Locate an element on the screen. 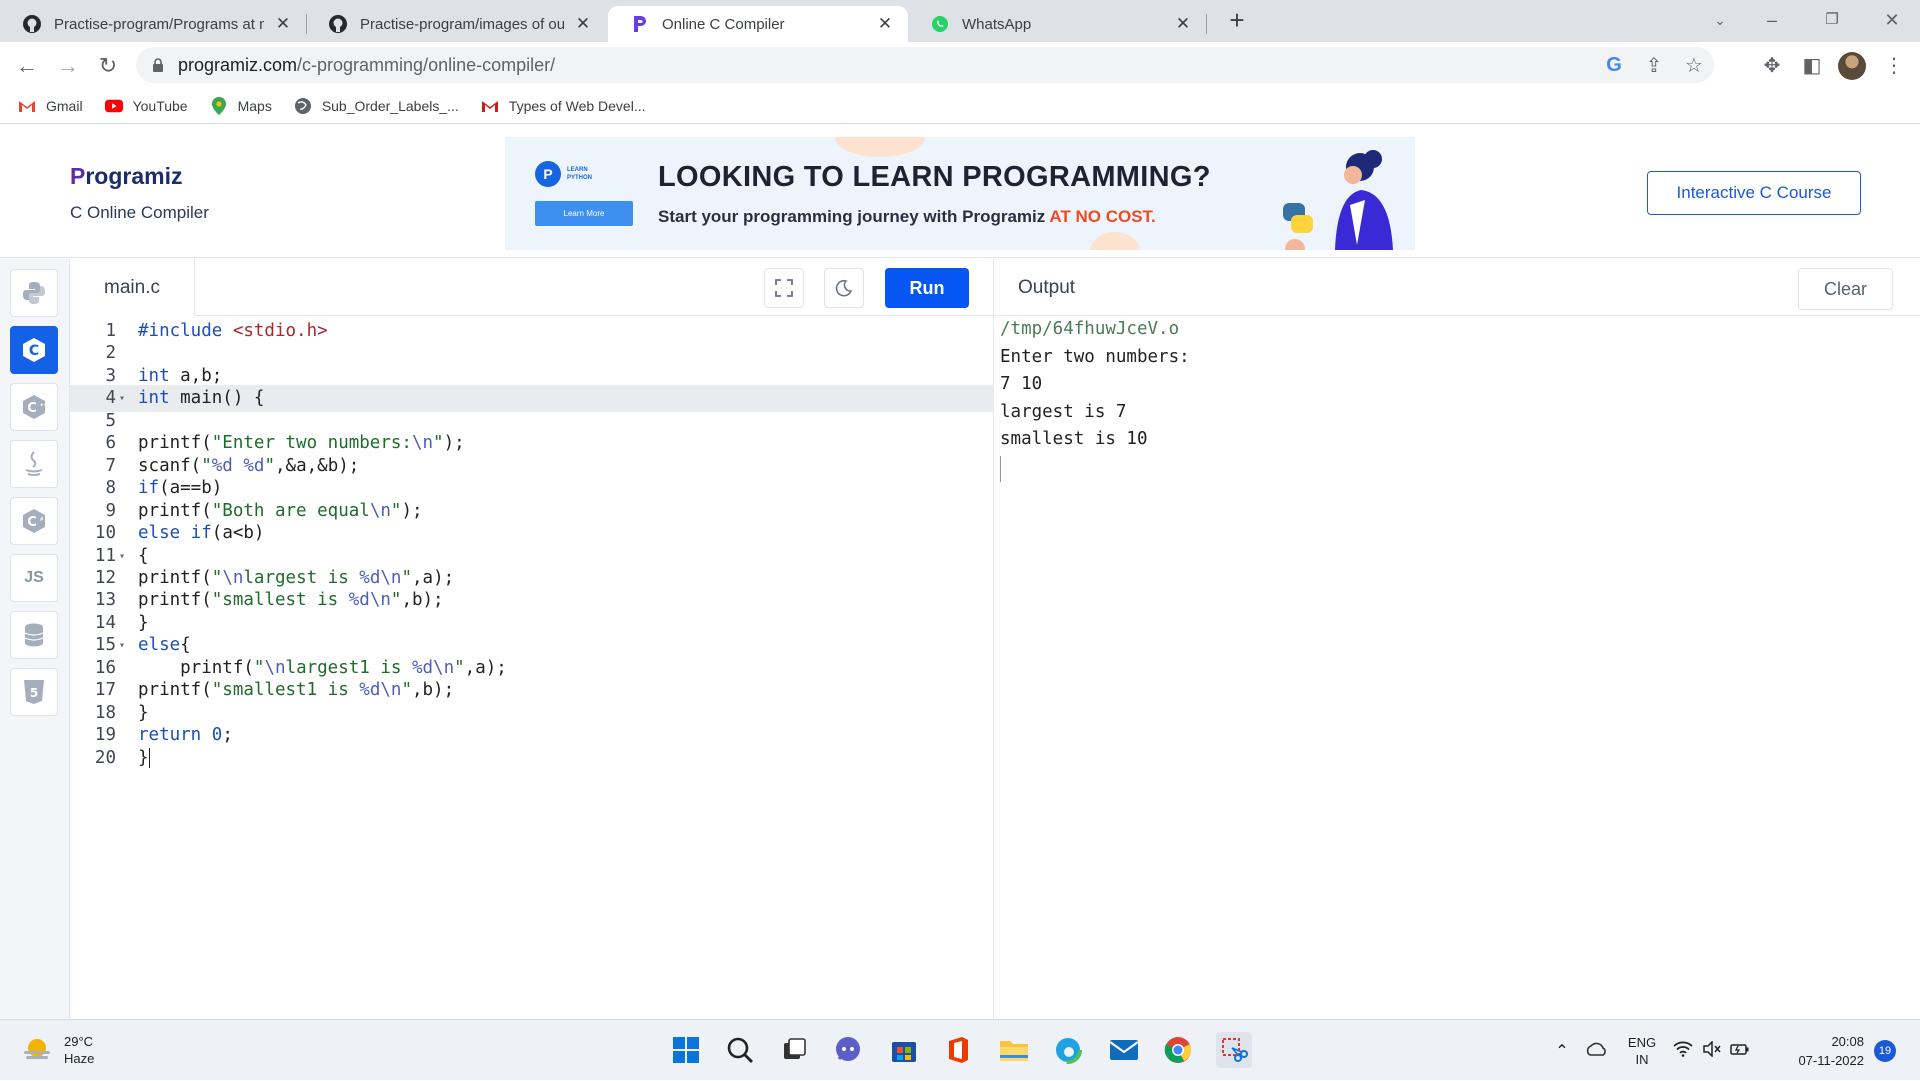 This screenshot has width=1920, height=1081. url-path: /c-programming/online-compiler/ is located at coordinates (426, 64).